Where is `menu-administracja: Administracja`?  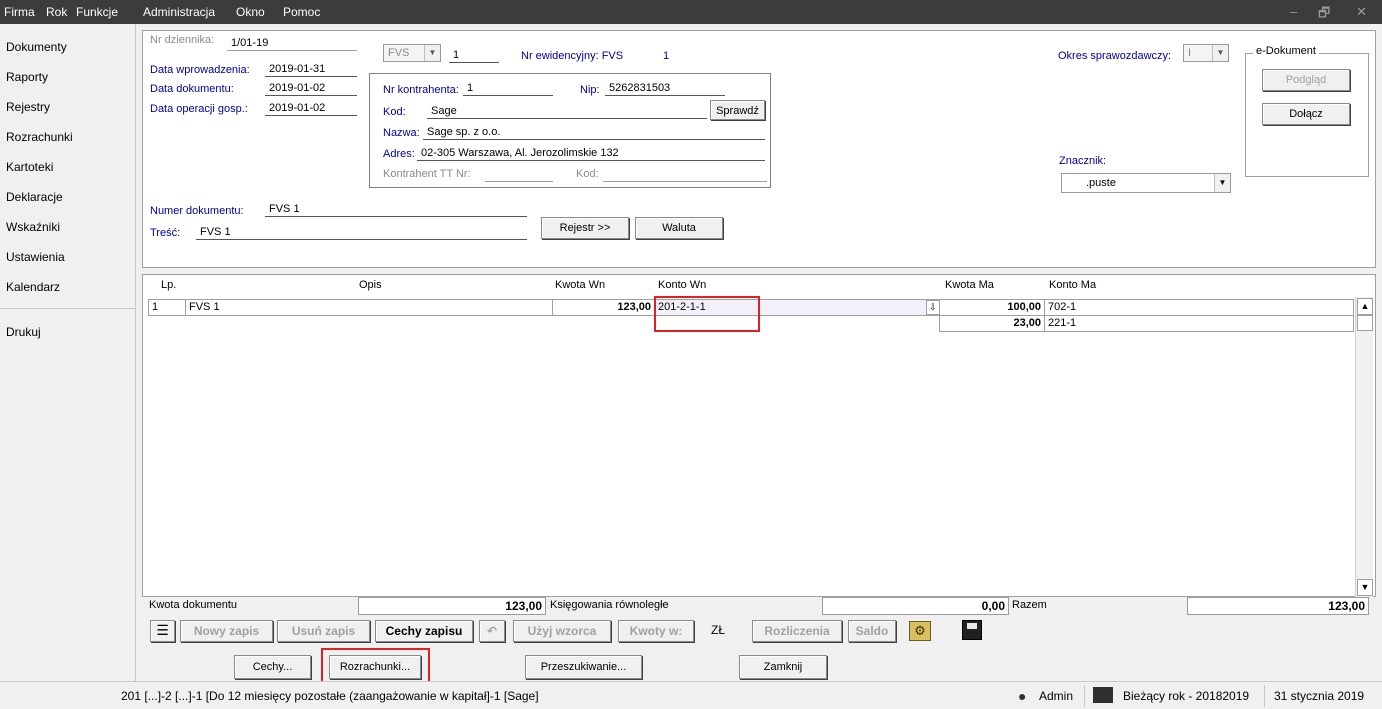
menu-administracja: Administracja is located at coordinates (179, 12).